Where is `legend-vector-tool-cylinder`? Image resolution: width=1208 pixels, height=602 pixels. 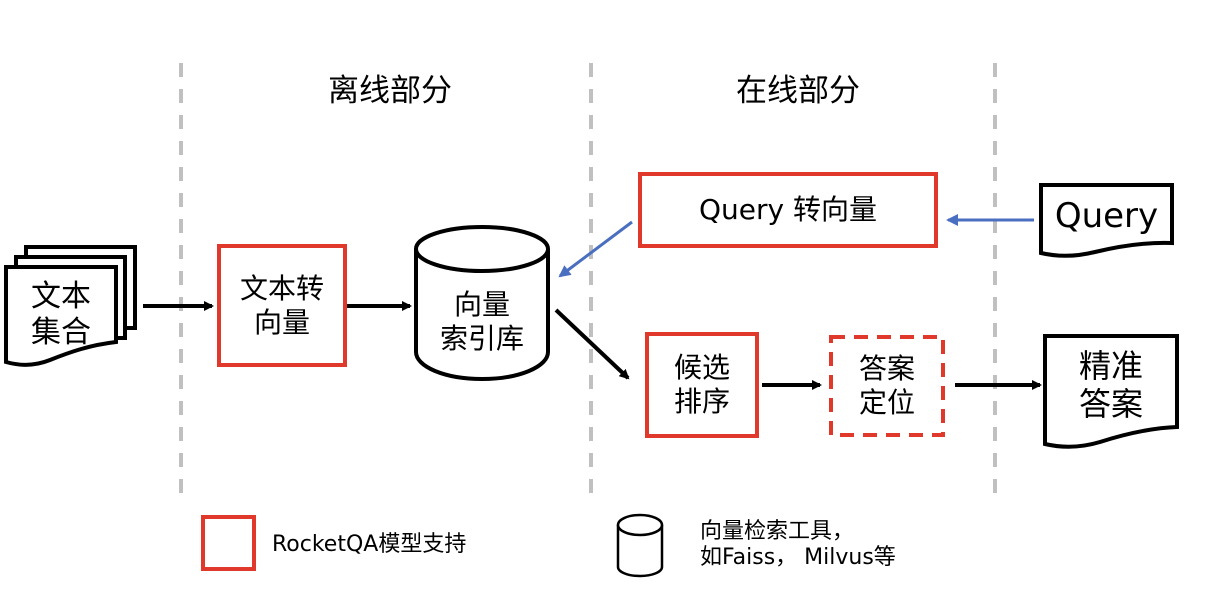
legend-vector-tool-cylinder is located at coordinates (640, 545).